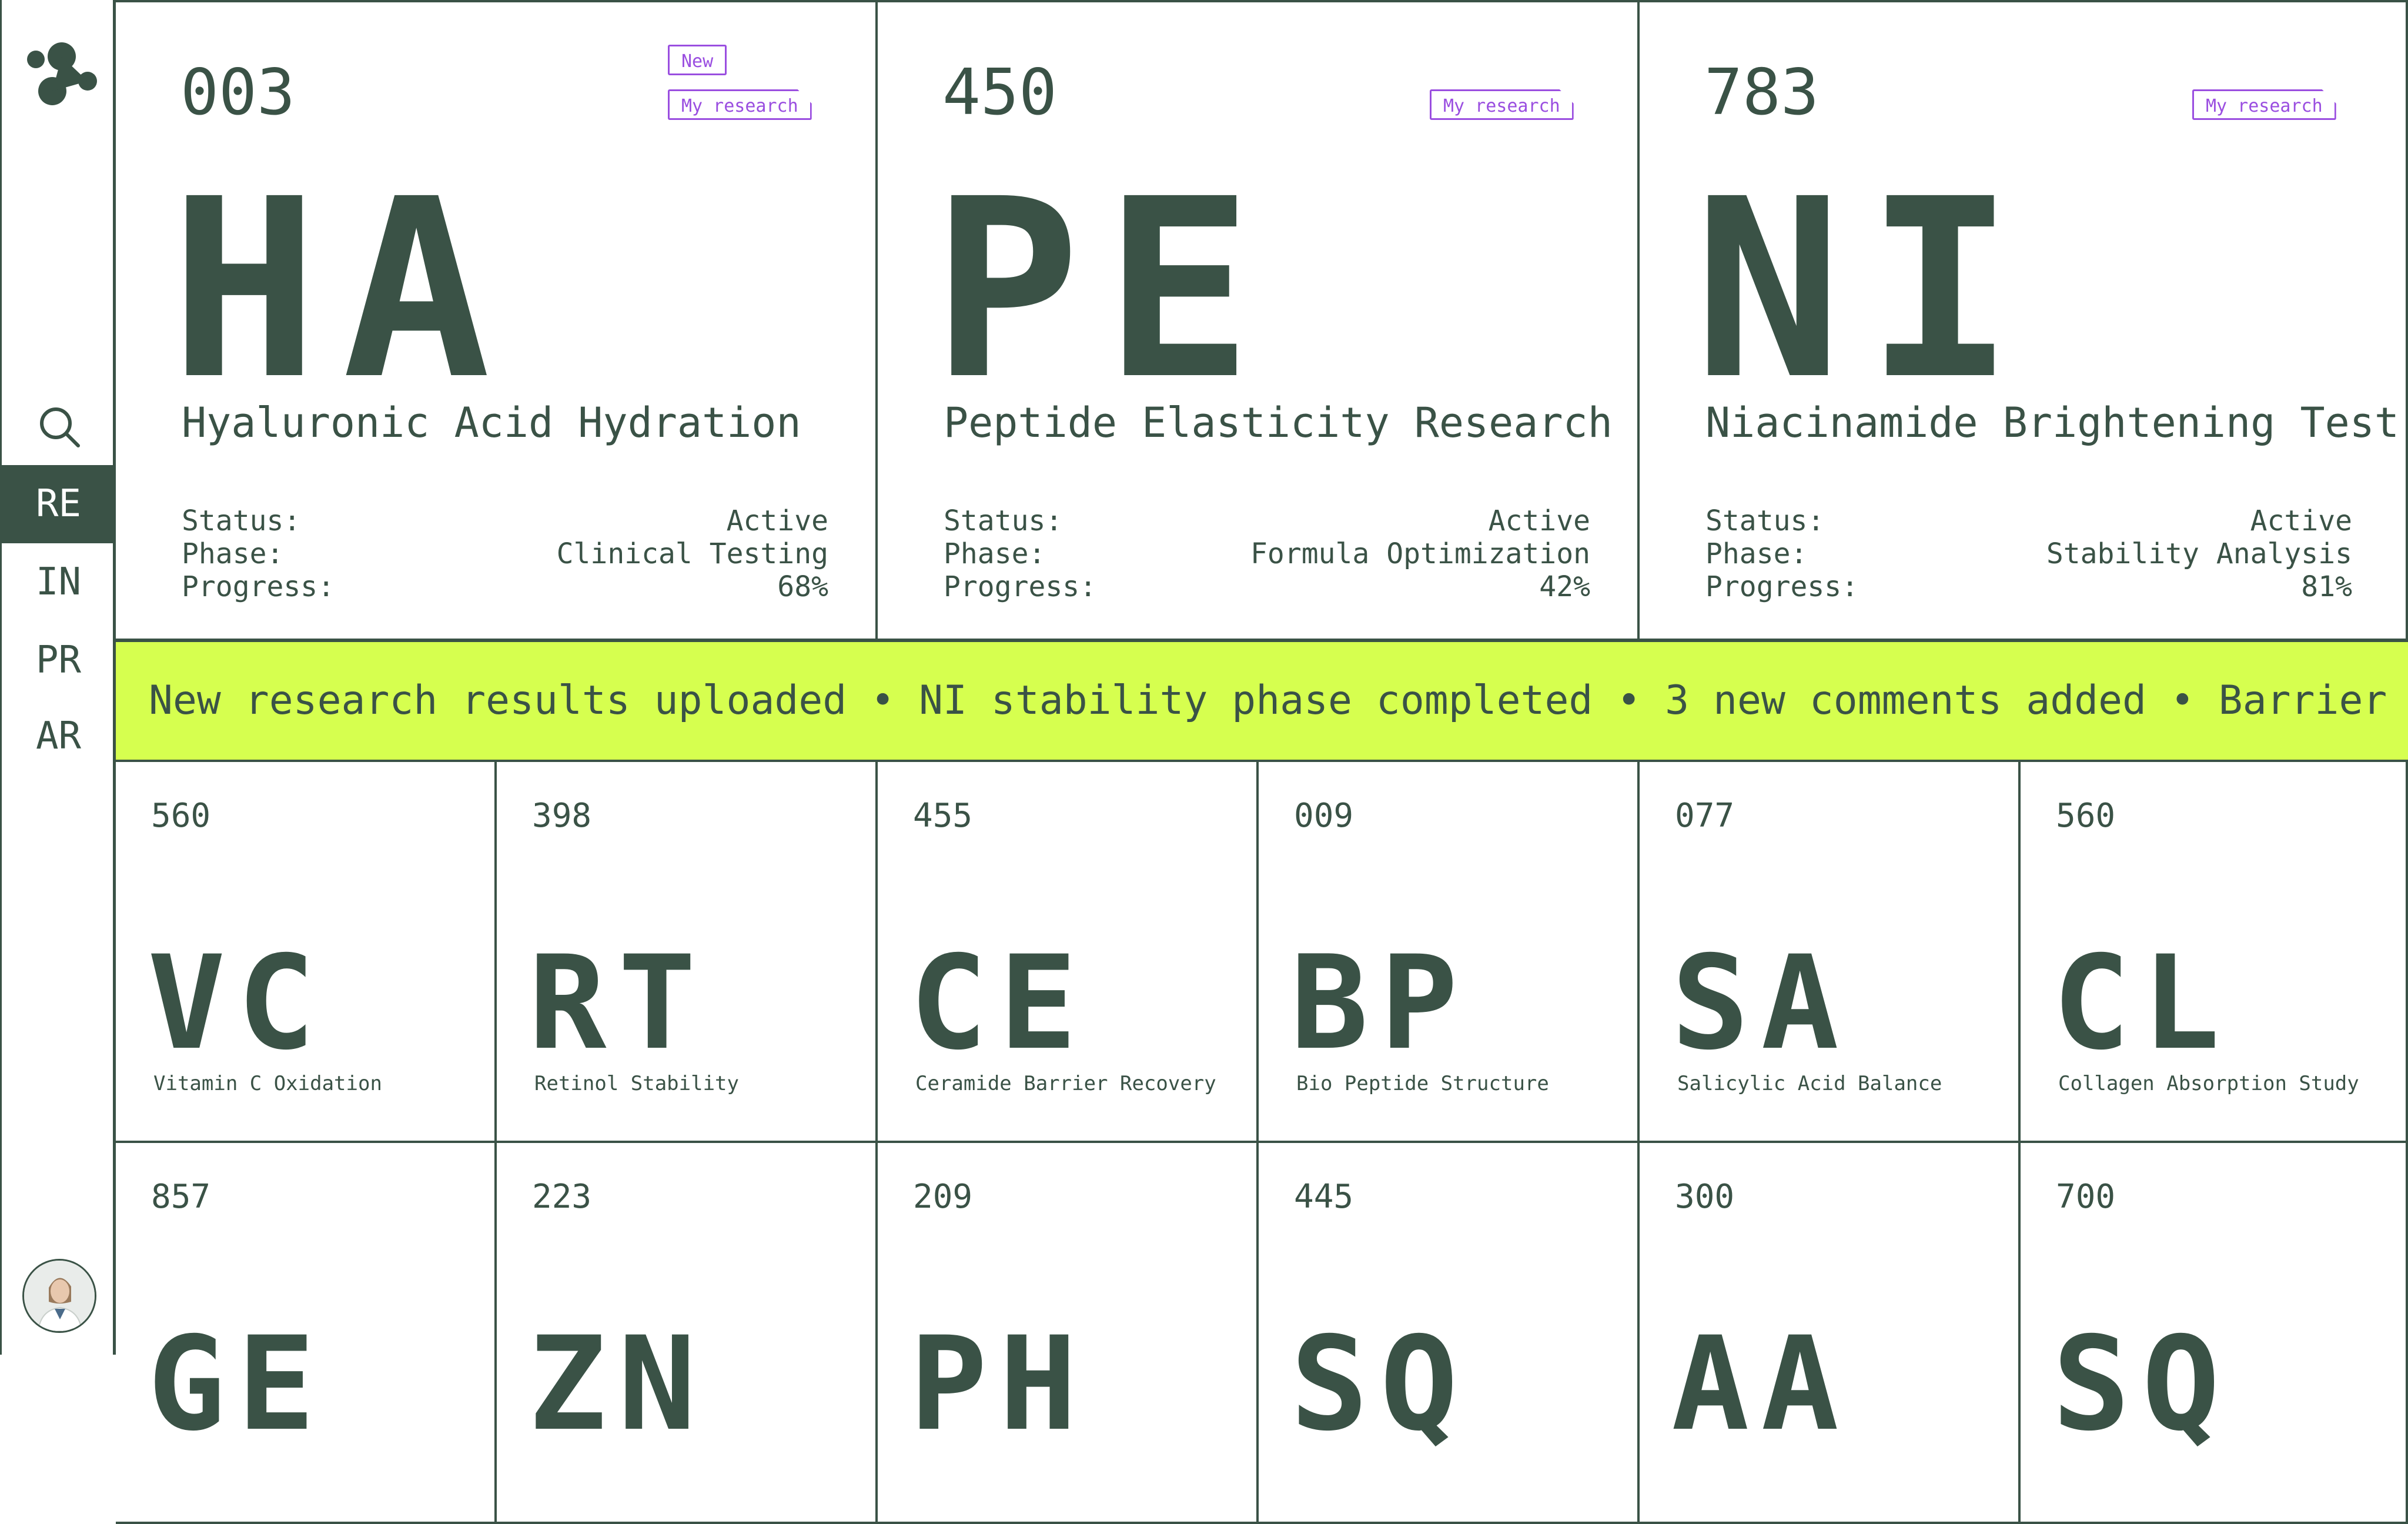 Image resolution: width=2408 pixels, height=1524 pixels. What do you see at coordinates (618, 1003) in the screenshot?
I see `card-abbreviation: RT` at bounding box center [618, 1003].